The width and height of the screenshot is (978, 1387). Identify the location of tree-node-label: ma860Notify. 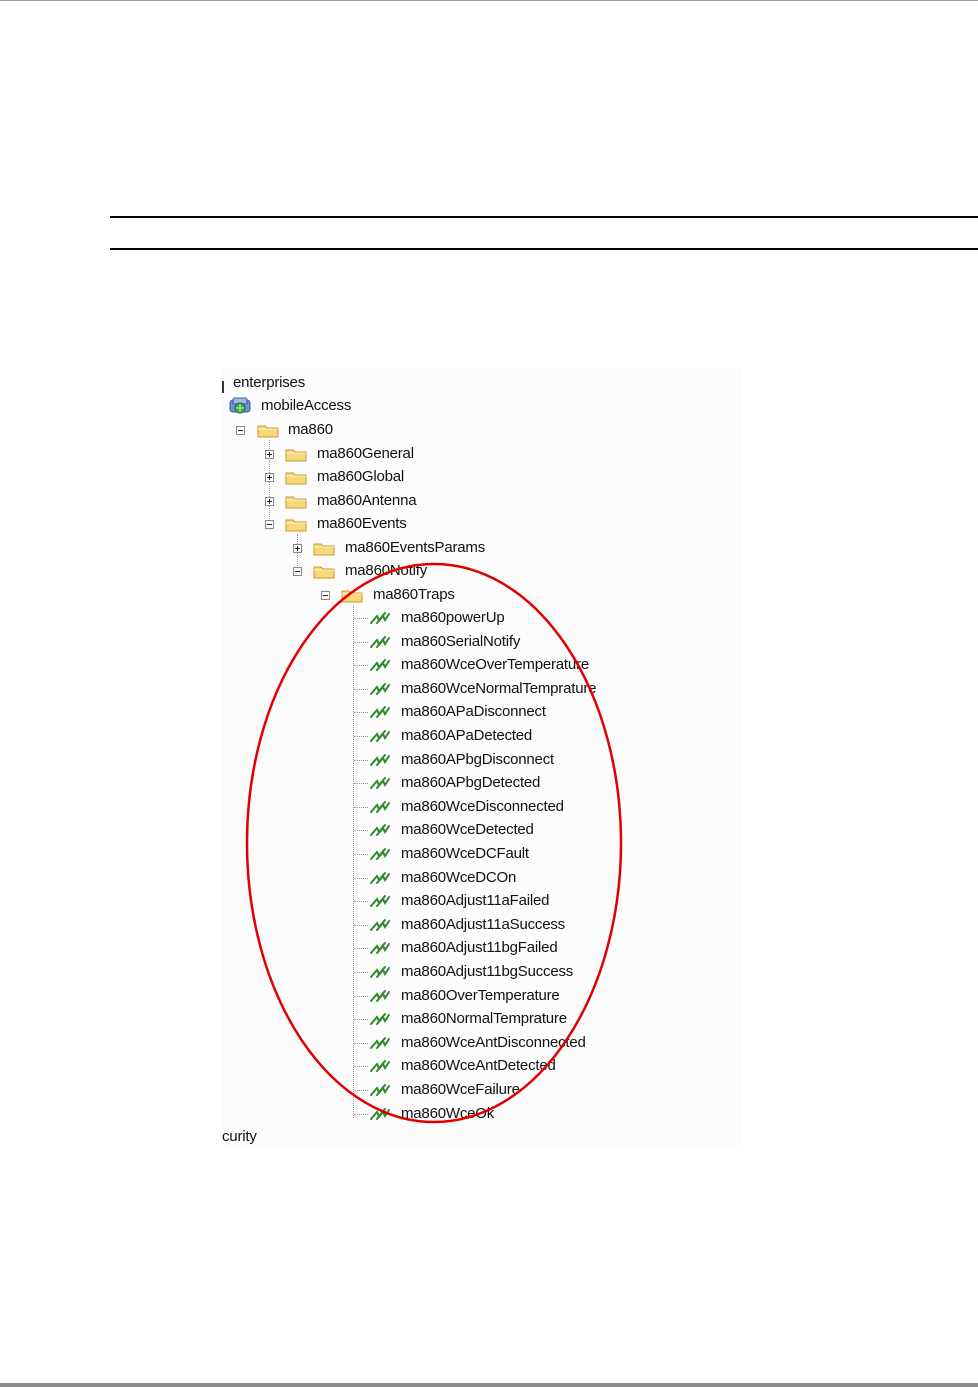
(386, 570).